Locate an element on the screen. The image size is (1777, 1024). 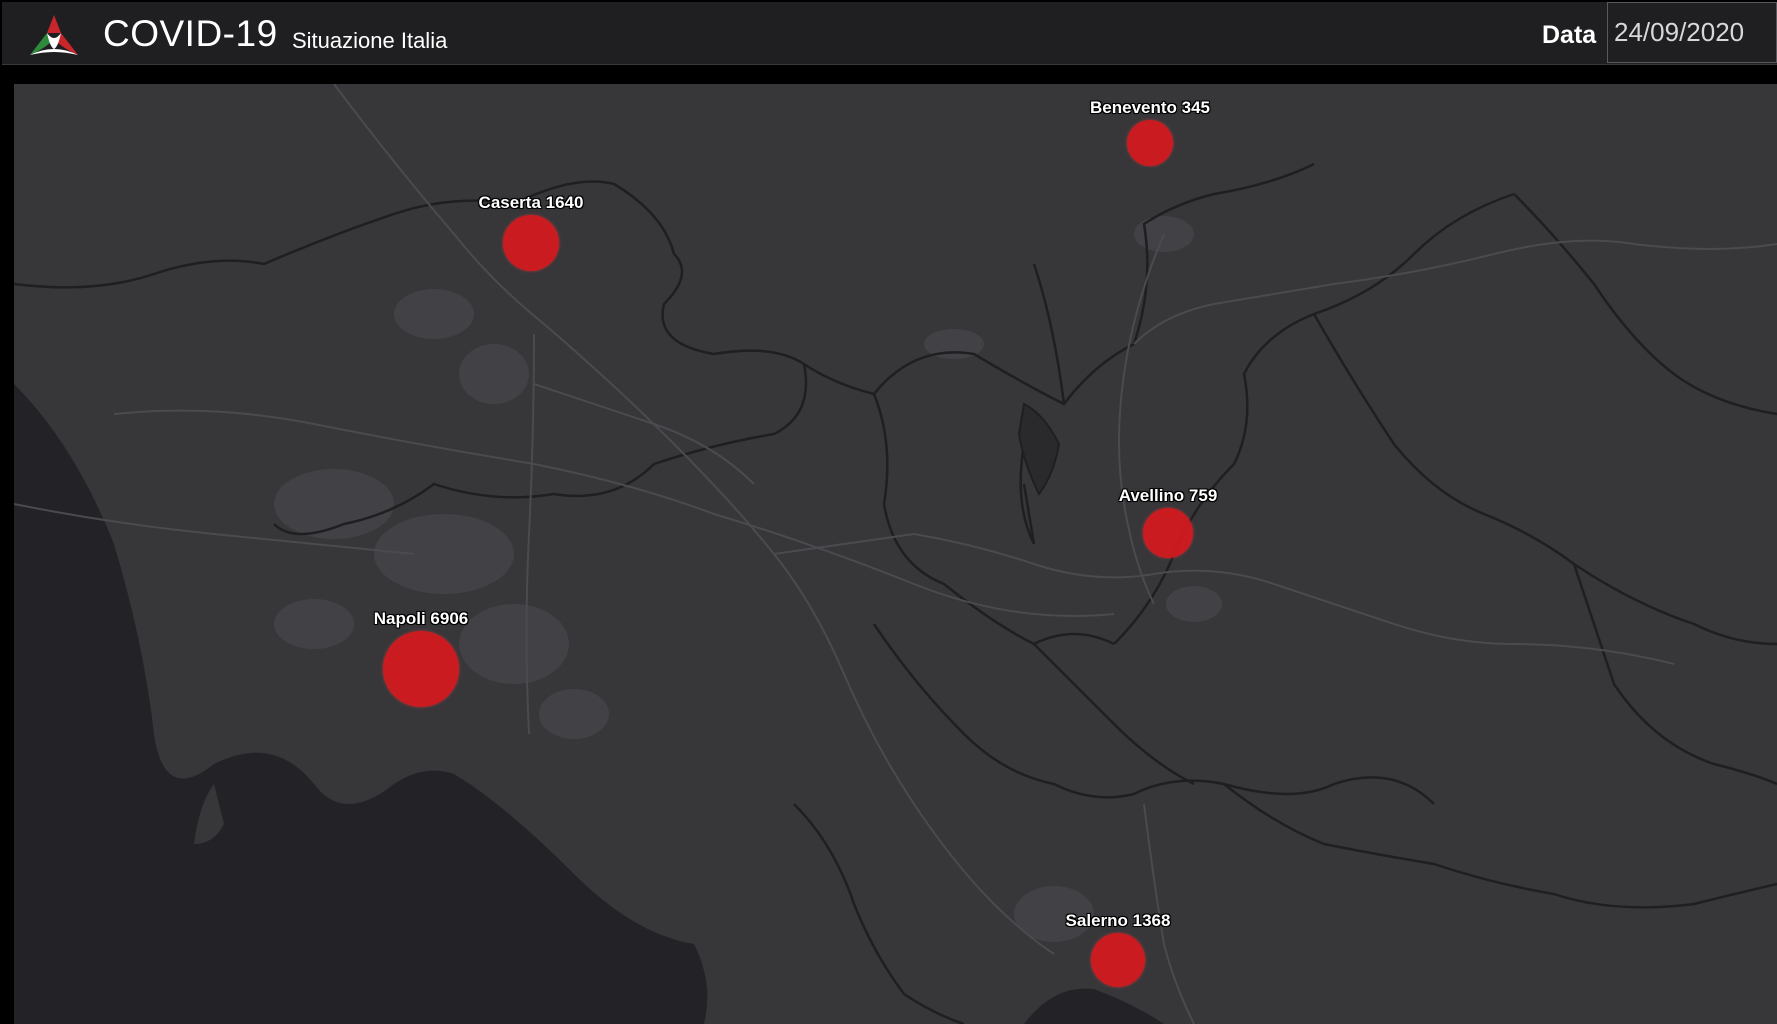
date-input is located at coordinates (1692, 32).